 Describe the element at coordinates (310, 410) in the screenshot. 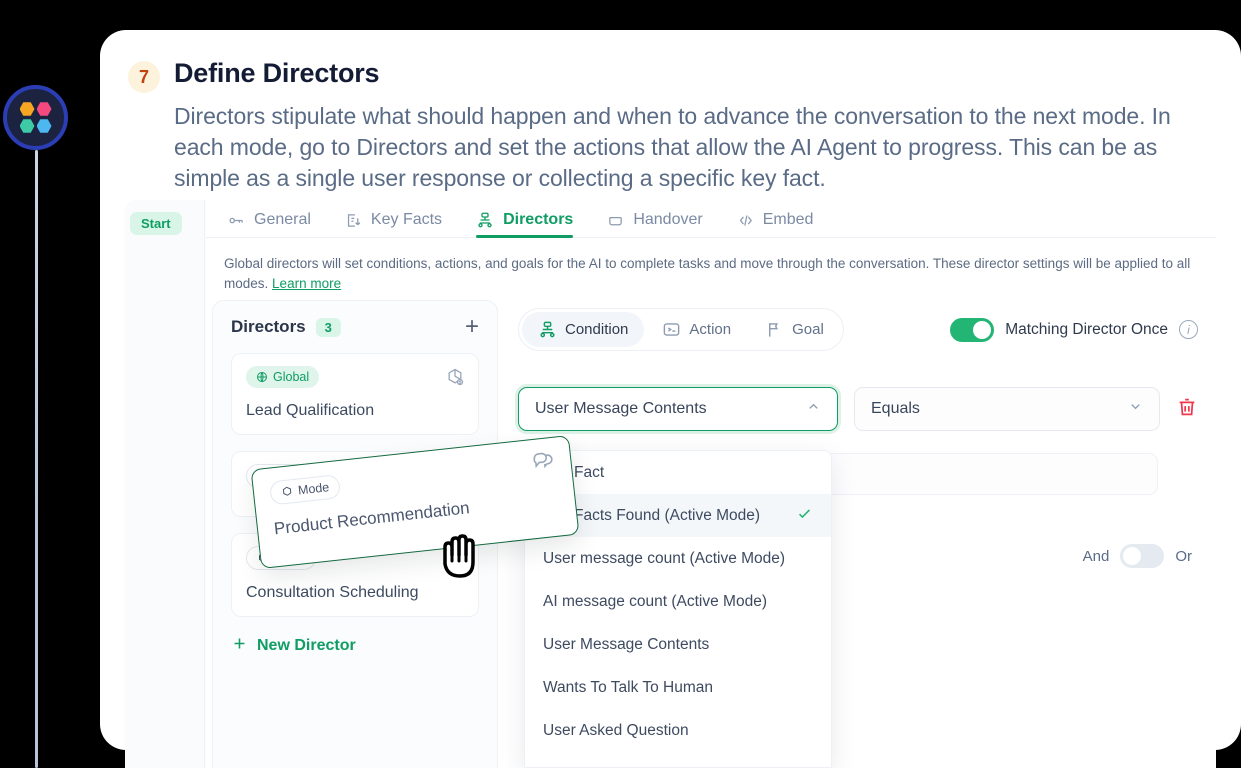

I see `director-name: Lead Qualification` at that location.